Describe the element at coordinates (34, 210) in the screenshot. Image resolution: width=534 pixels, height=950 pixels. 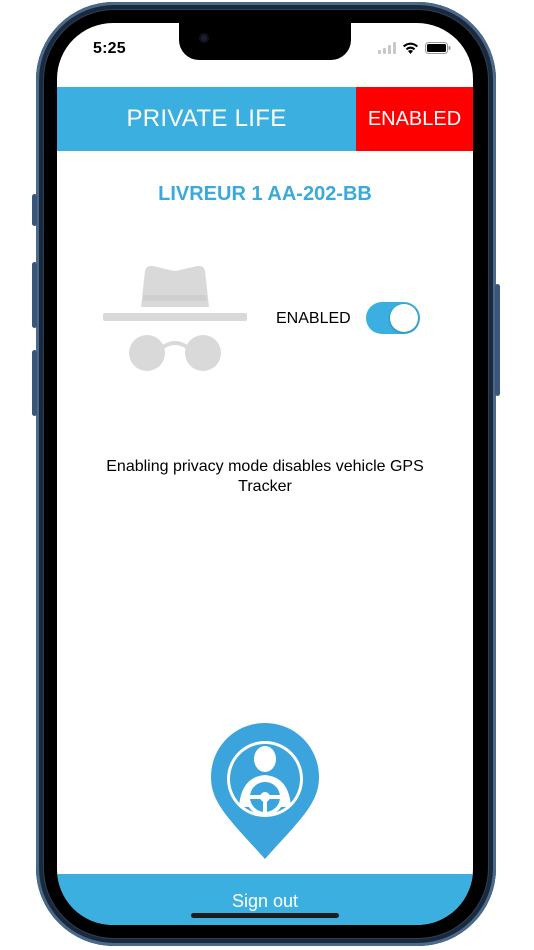
I see `silent-switch` at that location.